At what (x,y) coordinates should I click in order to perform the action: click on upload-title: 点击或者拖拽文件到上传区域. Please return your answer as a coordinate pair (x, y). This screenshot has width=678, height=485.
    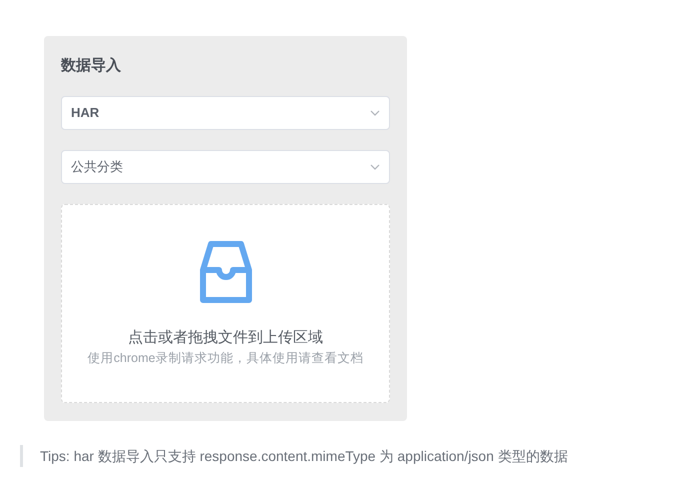
    Looking at the image, I should click on (225, 338).